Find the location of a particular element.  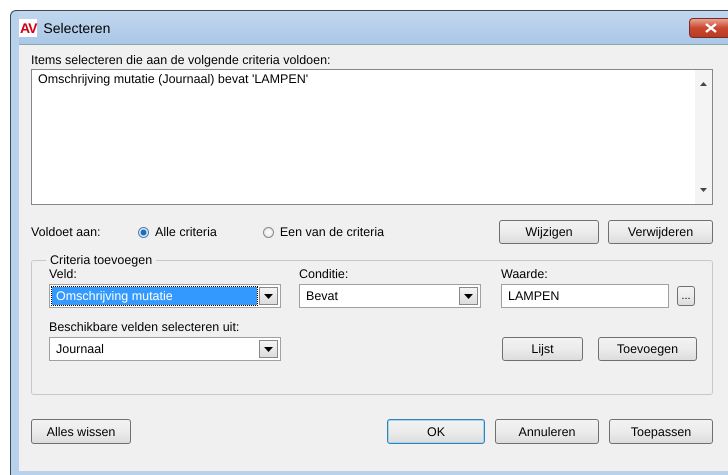

list-label: Items selecteren die aan de volgende criteria voldoen: is located at coordinates (181, 60).